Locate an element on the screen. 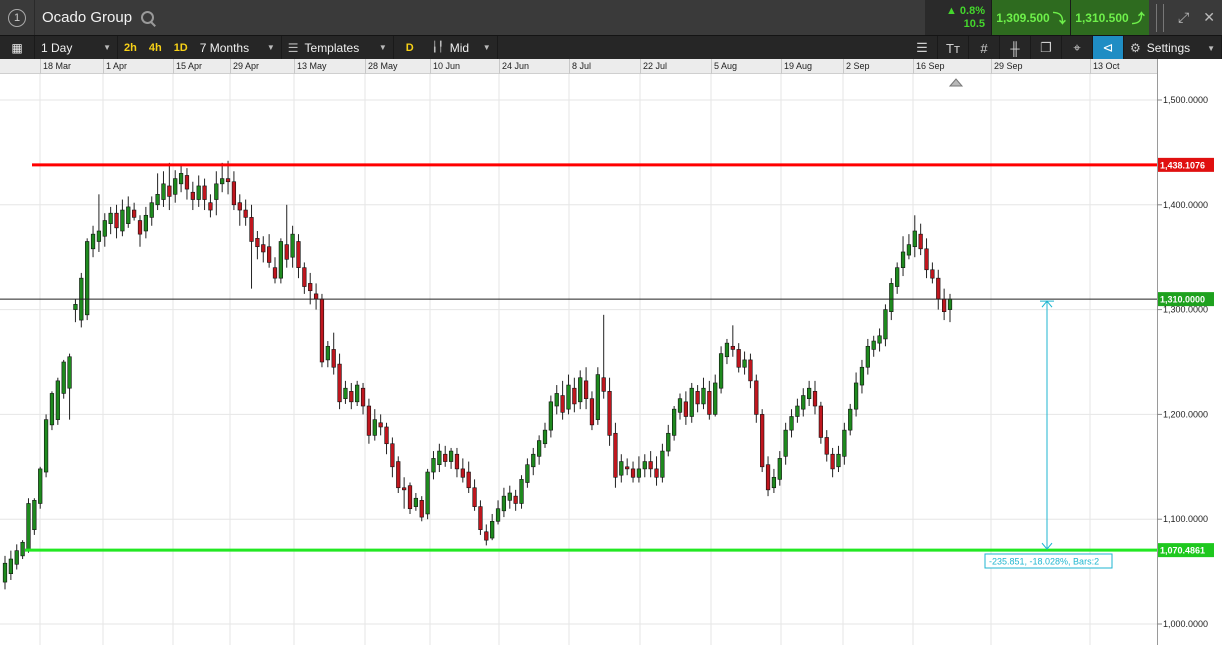 The height and width of the screenshot is (645, 1222). resistance-tag: 1,438.1076 is located at coordinates (1182, 165).